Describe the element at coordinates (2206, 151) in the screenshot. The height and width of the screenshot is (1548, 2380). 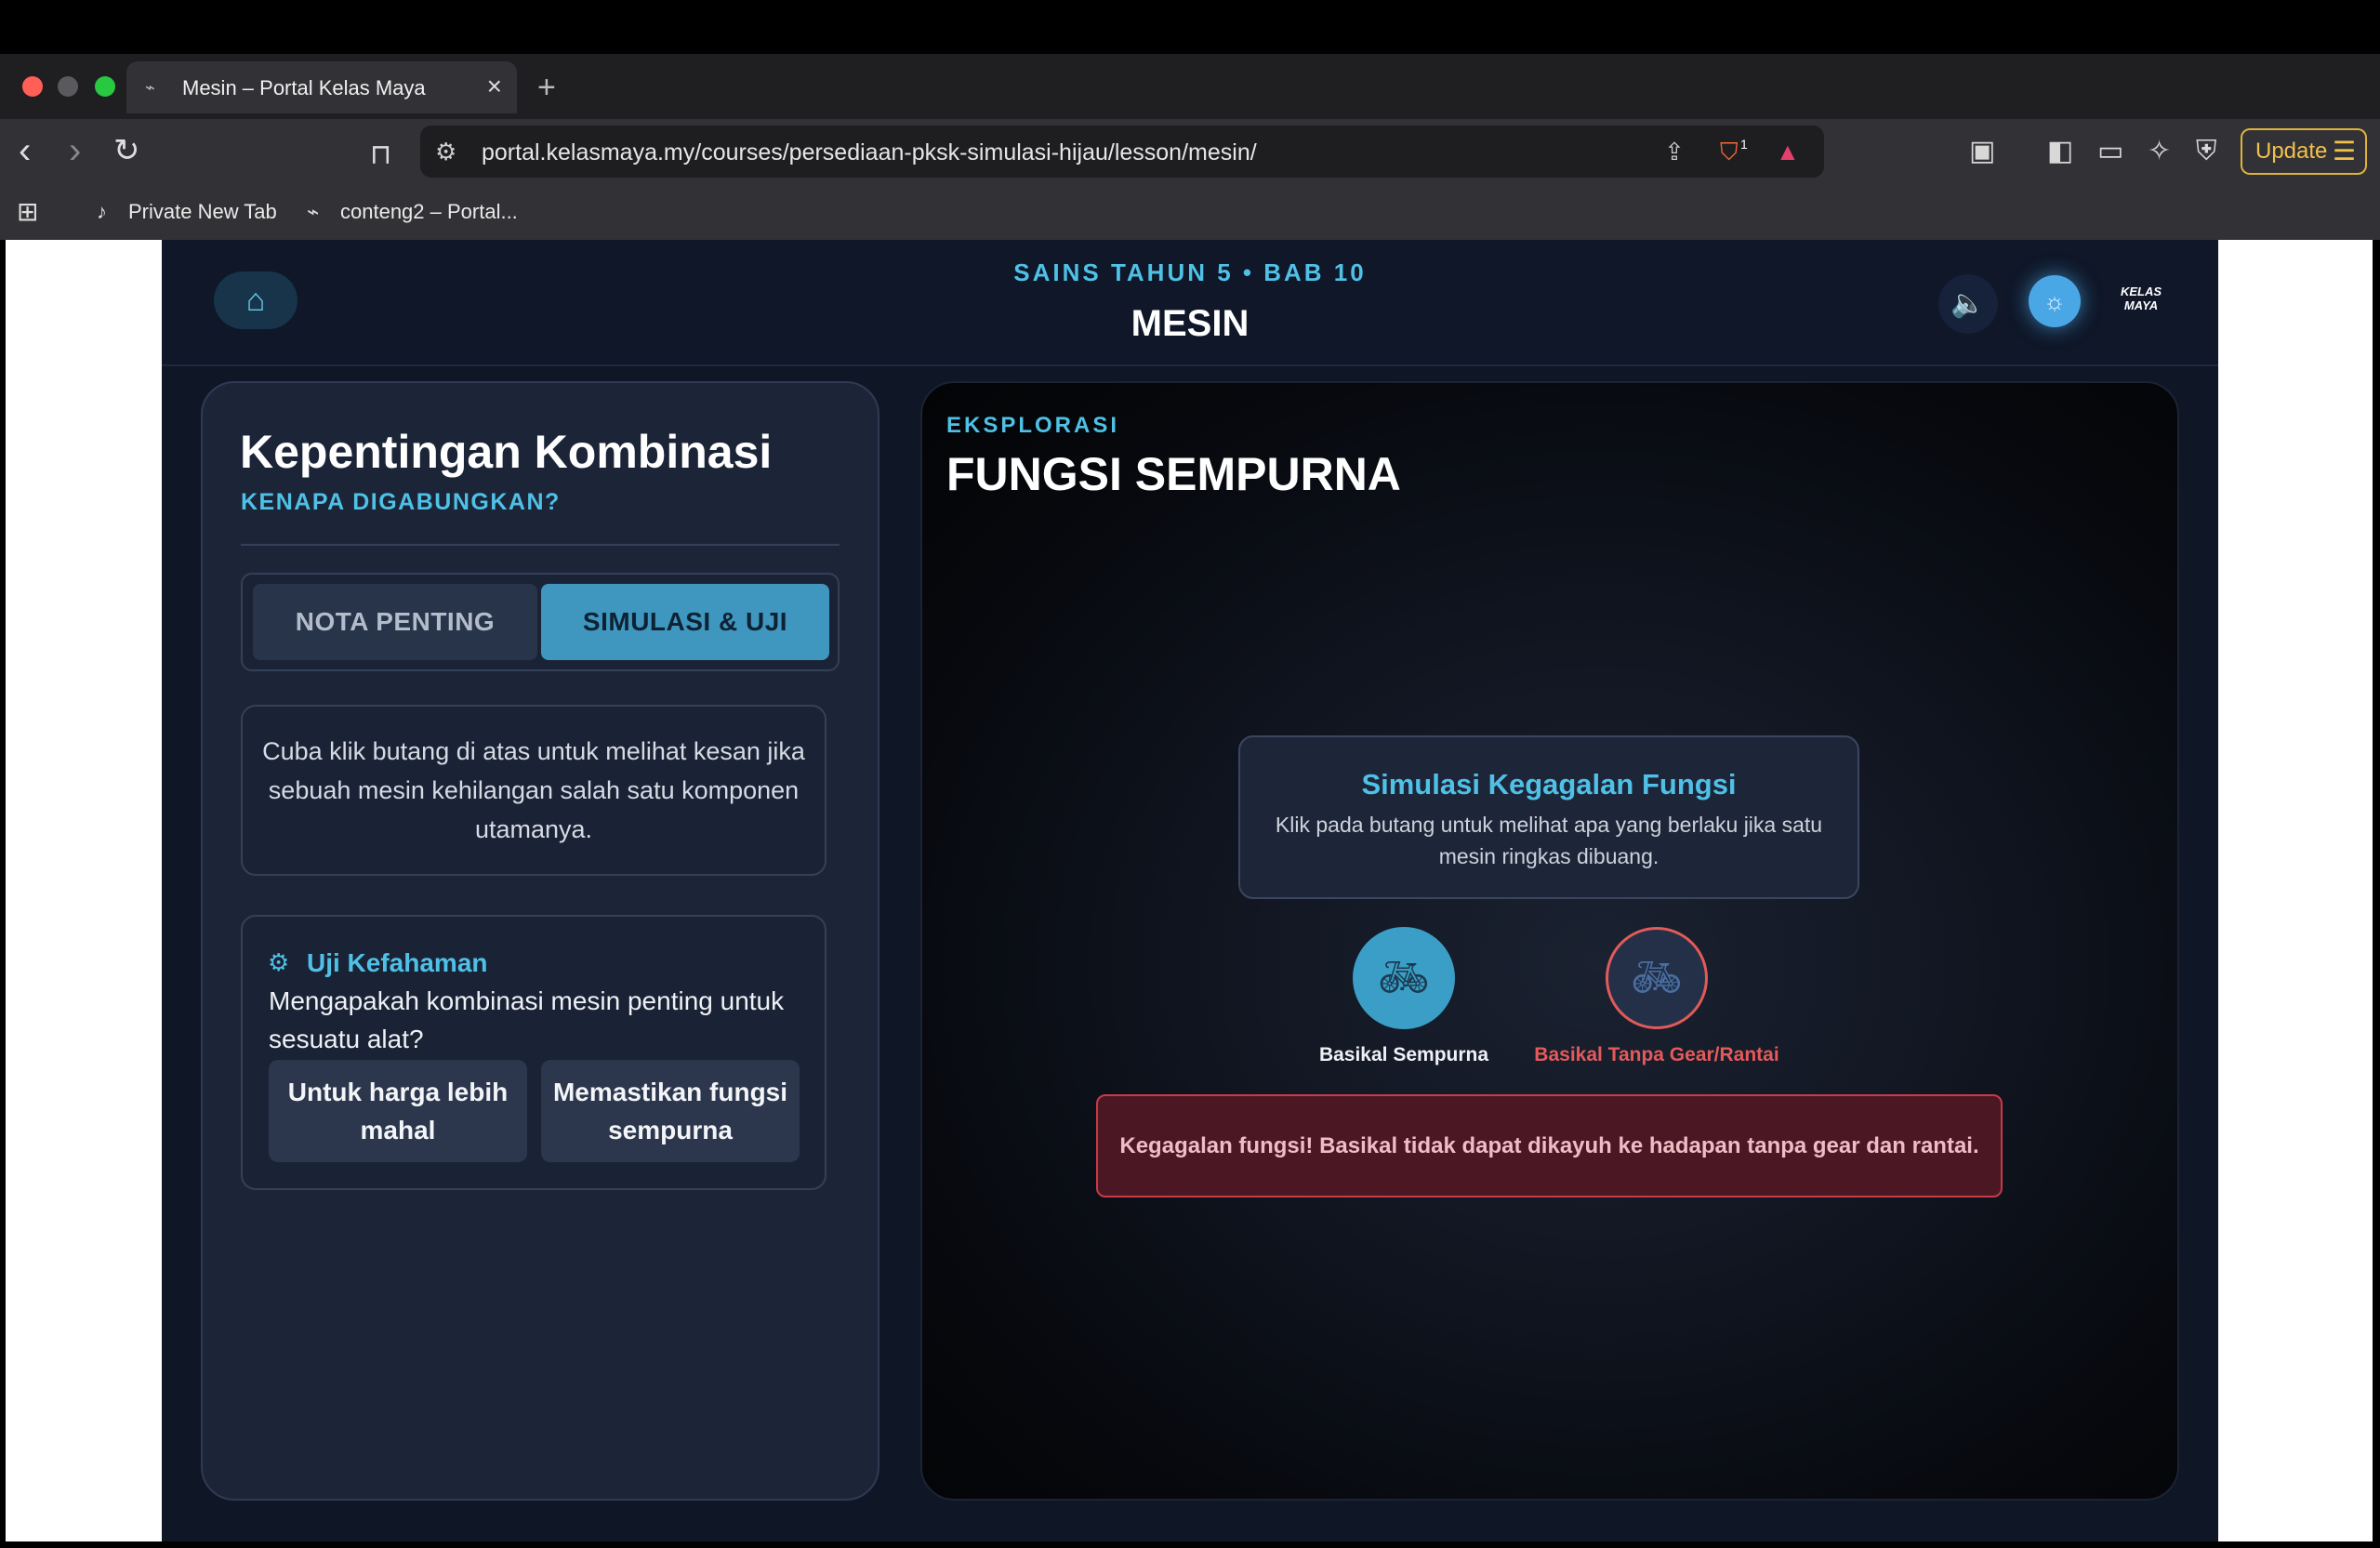
I see `vpn-icon: ⛨` at that location.